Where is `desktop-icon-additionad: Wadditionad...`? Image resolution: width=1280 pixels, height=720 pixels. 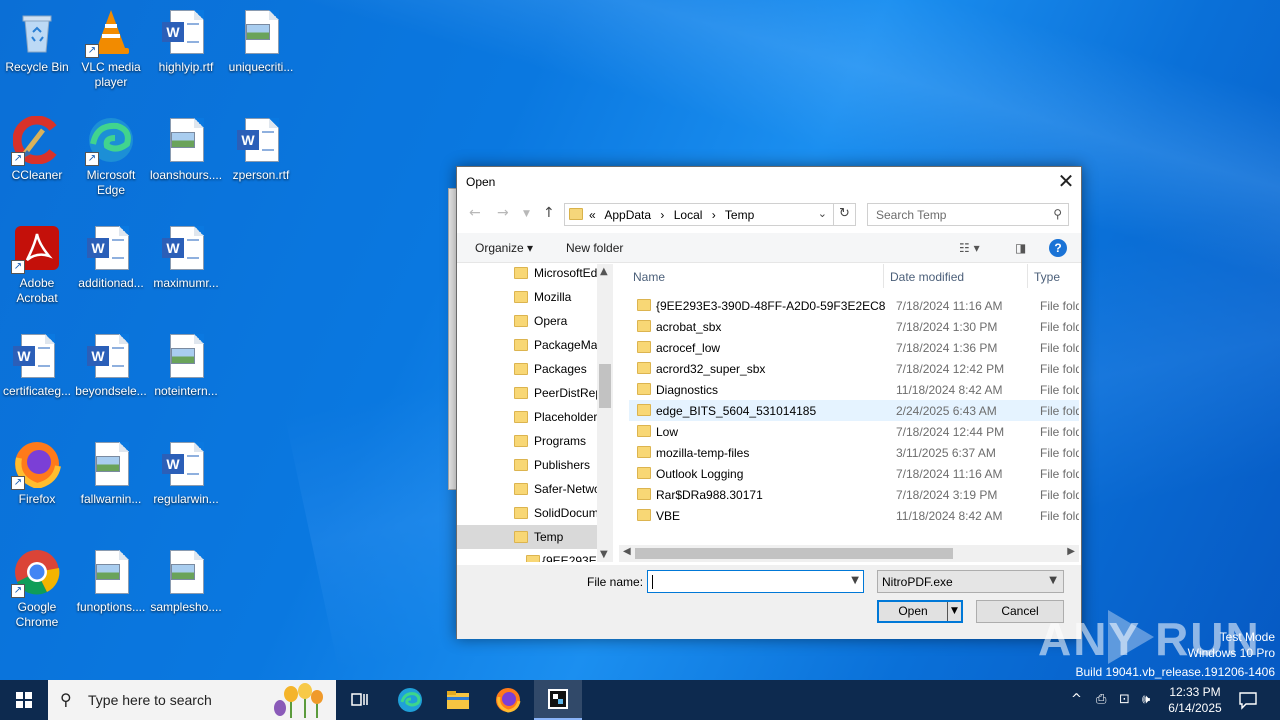 desktop-icon-additionad: Wadditionad... is located at coordinates (111, 254).